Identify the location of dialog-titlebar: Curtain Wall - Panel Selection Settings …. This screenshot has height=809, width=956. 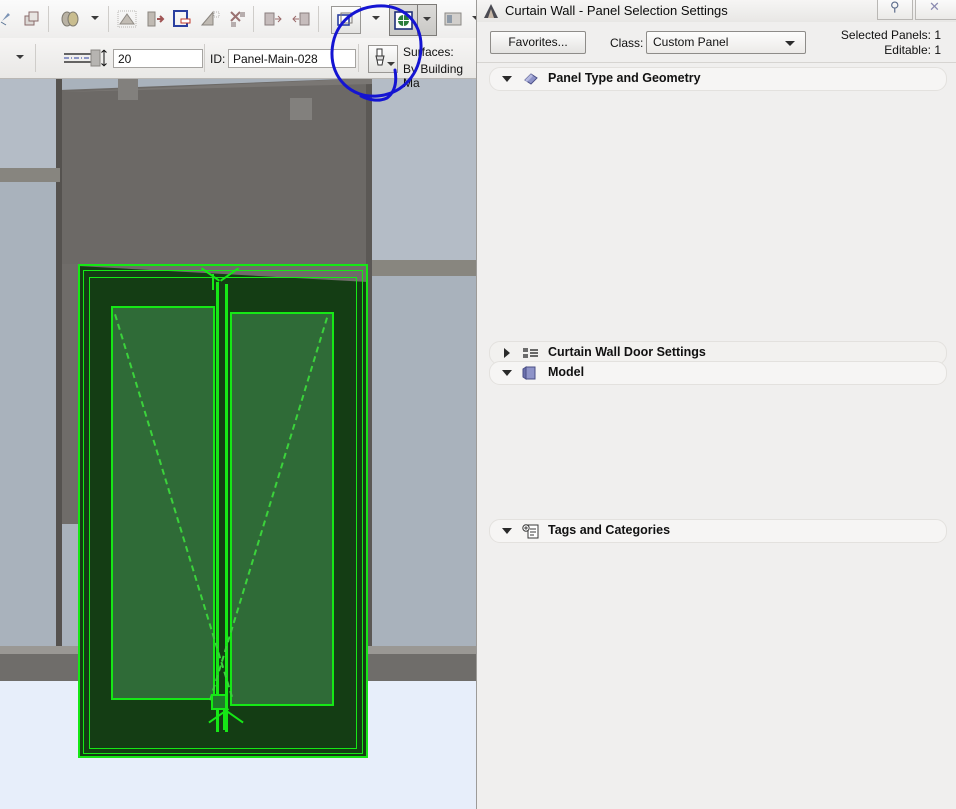
(716, 11).